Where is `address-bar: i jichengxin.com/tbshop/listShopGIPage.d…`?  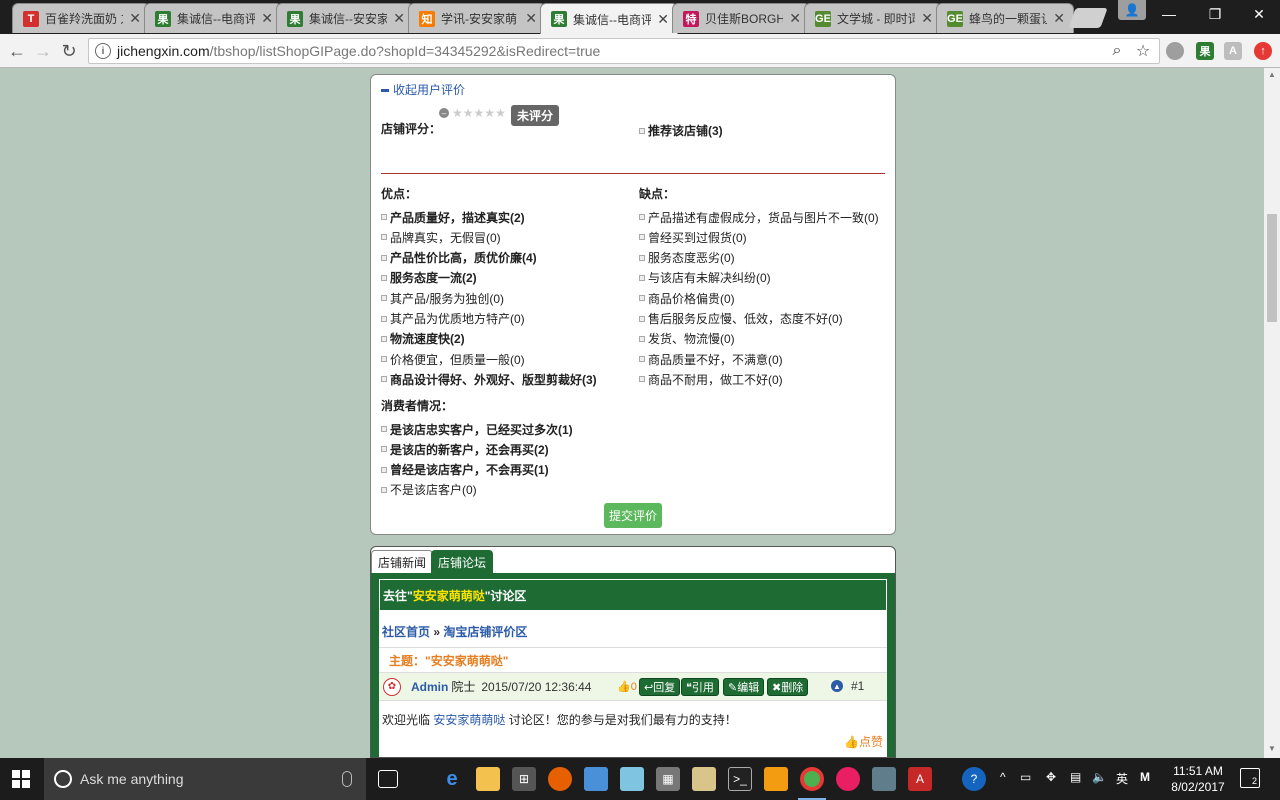 address-bar: i jichengxin.com/tbshop/listShopGIPage.d… is located at coordinates (624, 51).